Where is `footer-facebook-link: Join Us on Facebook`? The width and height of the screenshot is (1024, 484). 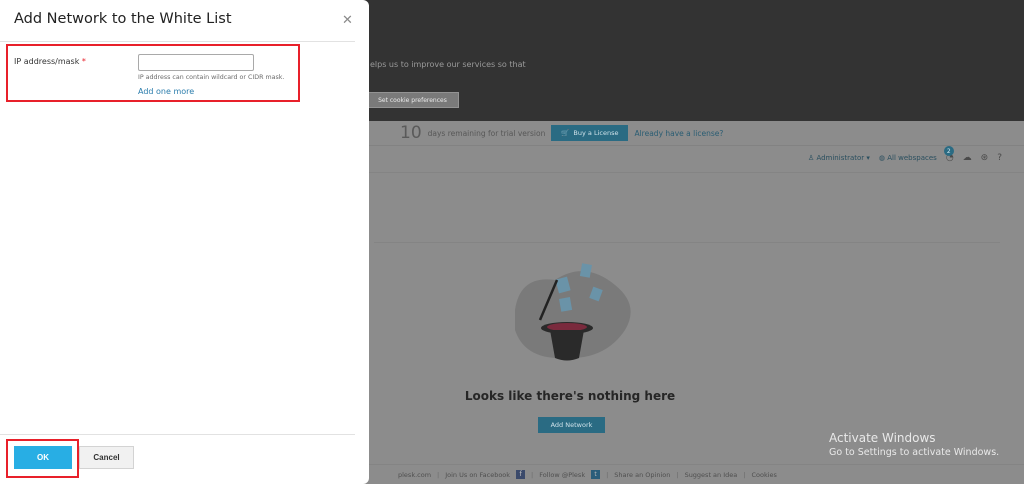
footer-facebook-link: Join Us on Facebook is located at coordinates (478, 474).